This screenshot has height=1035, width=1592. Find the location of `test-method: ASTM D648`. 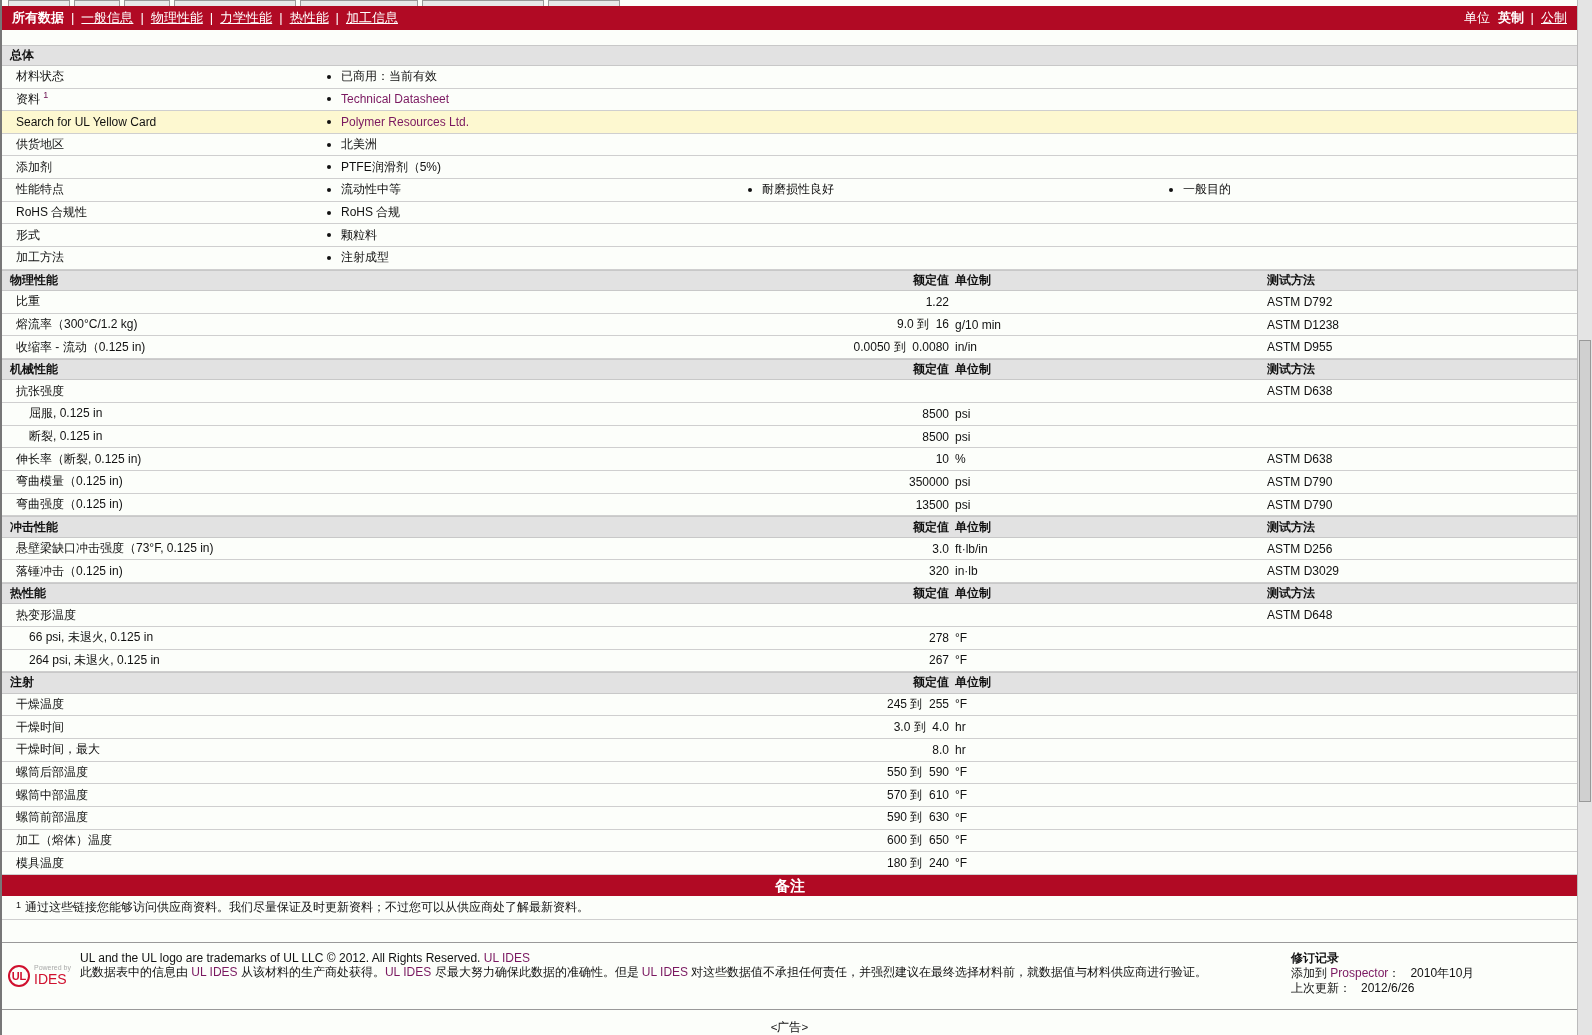

test-method: ASTM D648 is located at coordinates (1300, 615).